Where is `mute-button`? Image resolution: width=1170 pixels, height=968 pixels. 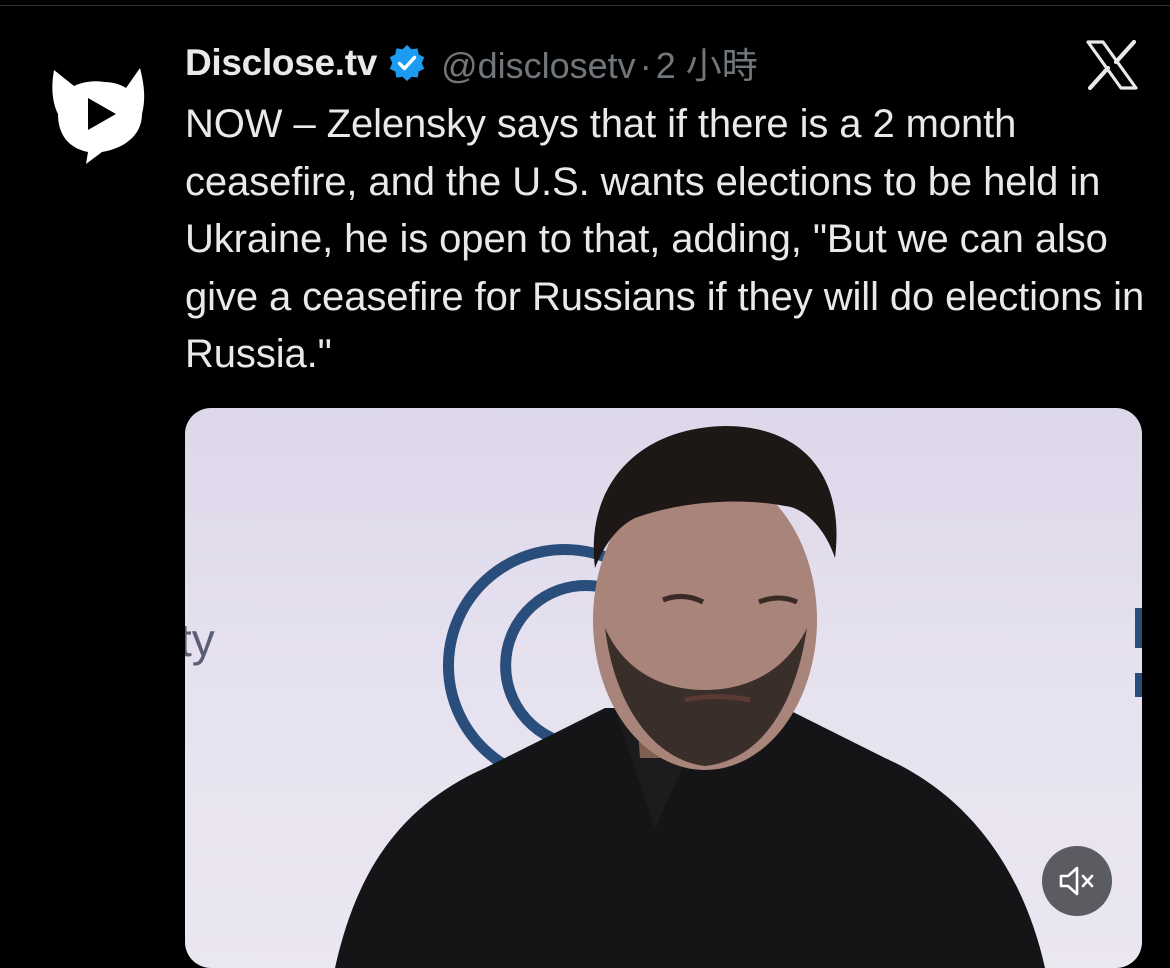
mute-button is located at coordinates (1077, 881).